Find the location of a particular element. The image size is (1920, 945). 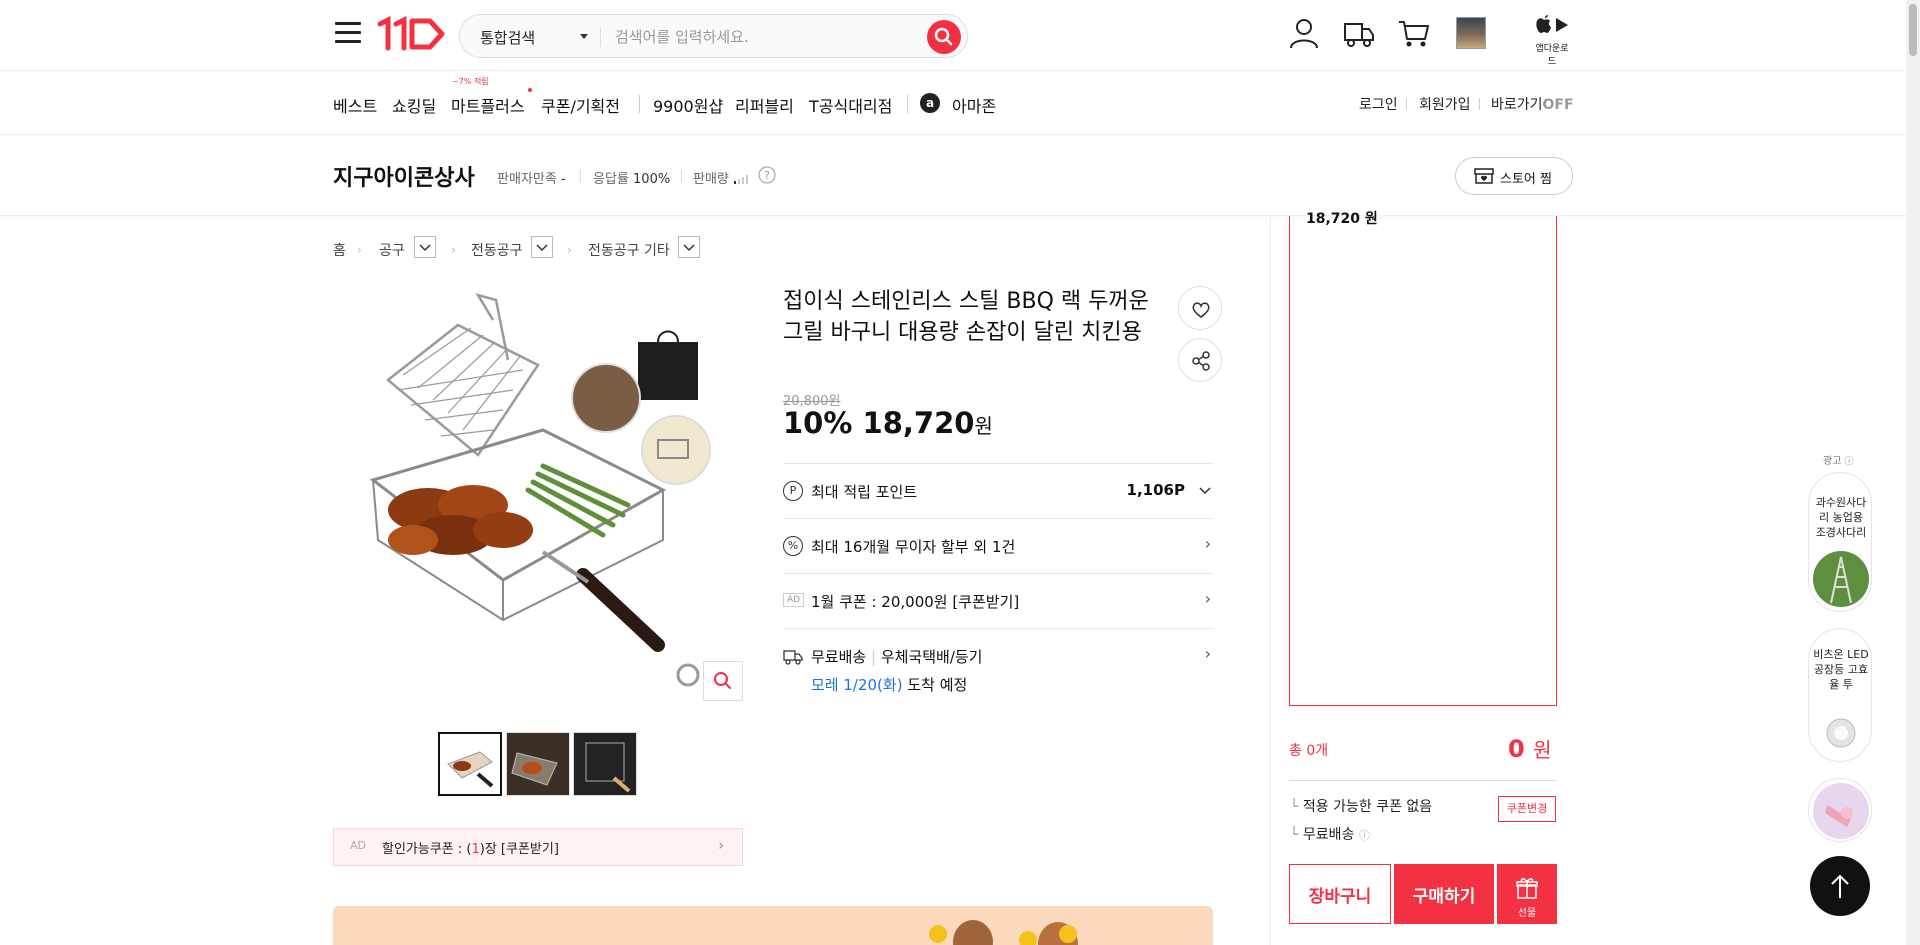

response-value: 100% is located at coordinates (652, 179).